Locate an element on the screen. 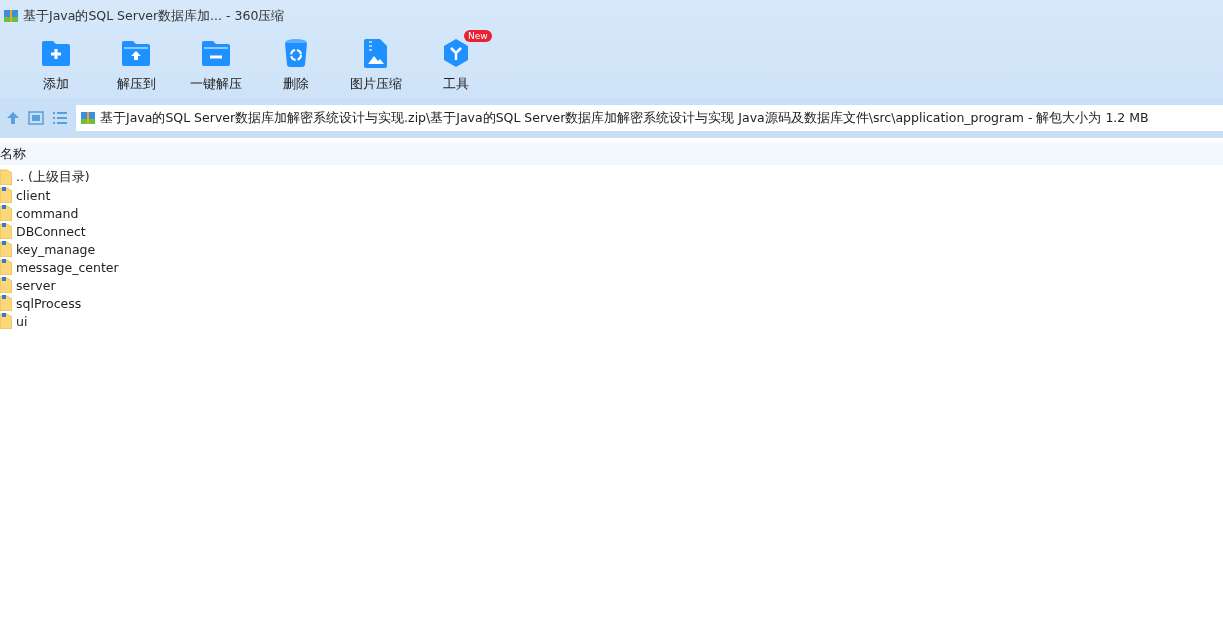 This screenshot has width=1223, height=622. file-row: DBConnect is located at coordinates (611, 231).